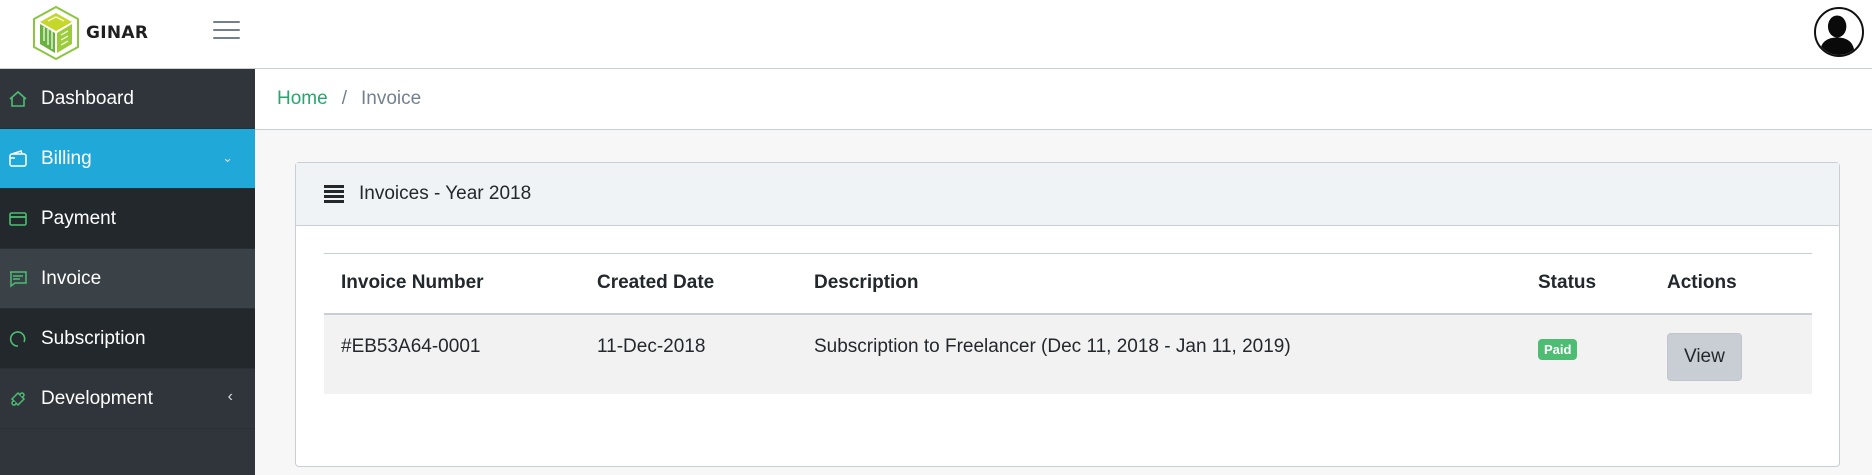 This screenshot has width=1872, height=475. I want to click on sidebar-item-development: Development ‹, so click(127, 399).